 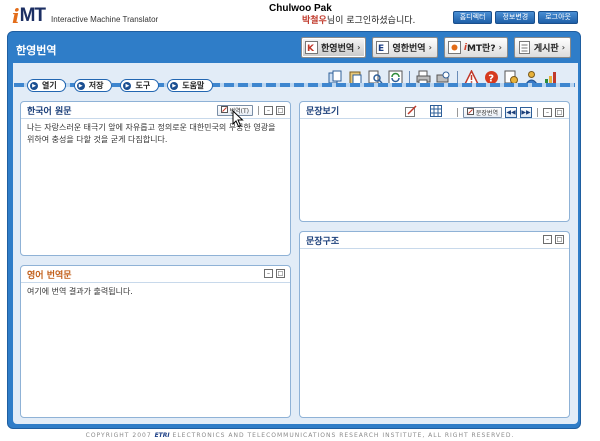 I want to click on sentence-structure-header: 문장구조, so click(x=434, y=240).